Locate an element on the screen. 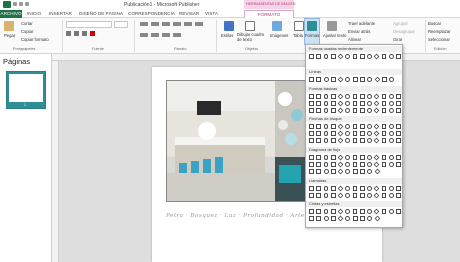  gallery-section-stars: Cintas y estrellas is located at coordinates (354, 204).